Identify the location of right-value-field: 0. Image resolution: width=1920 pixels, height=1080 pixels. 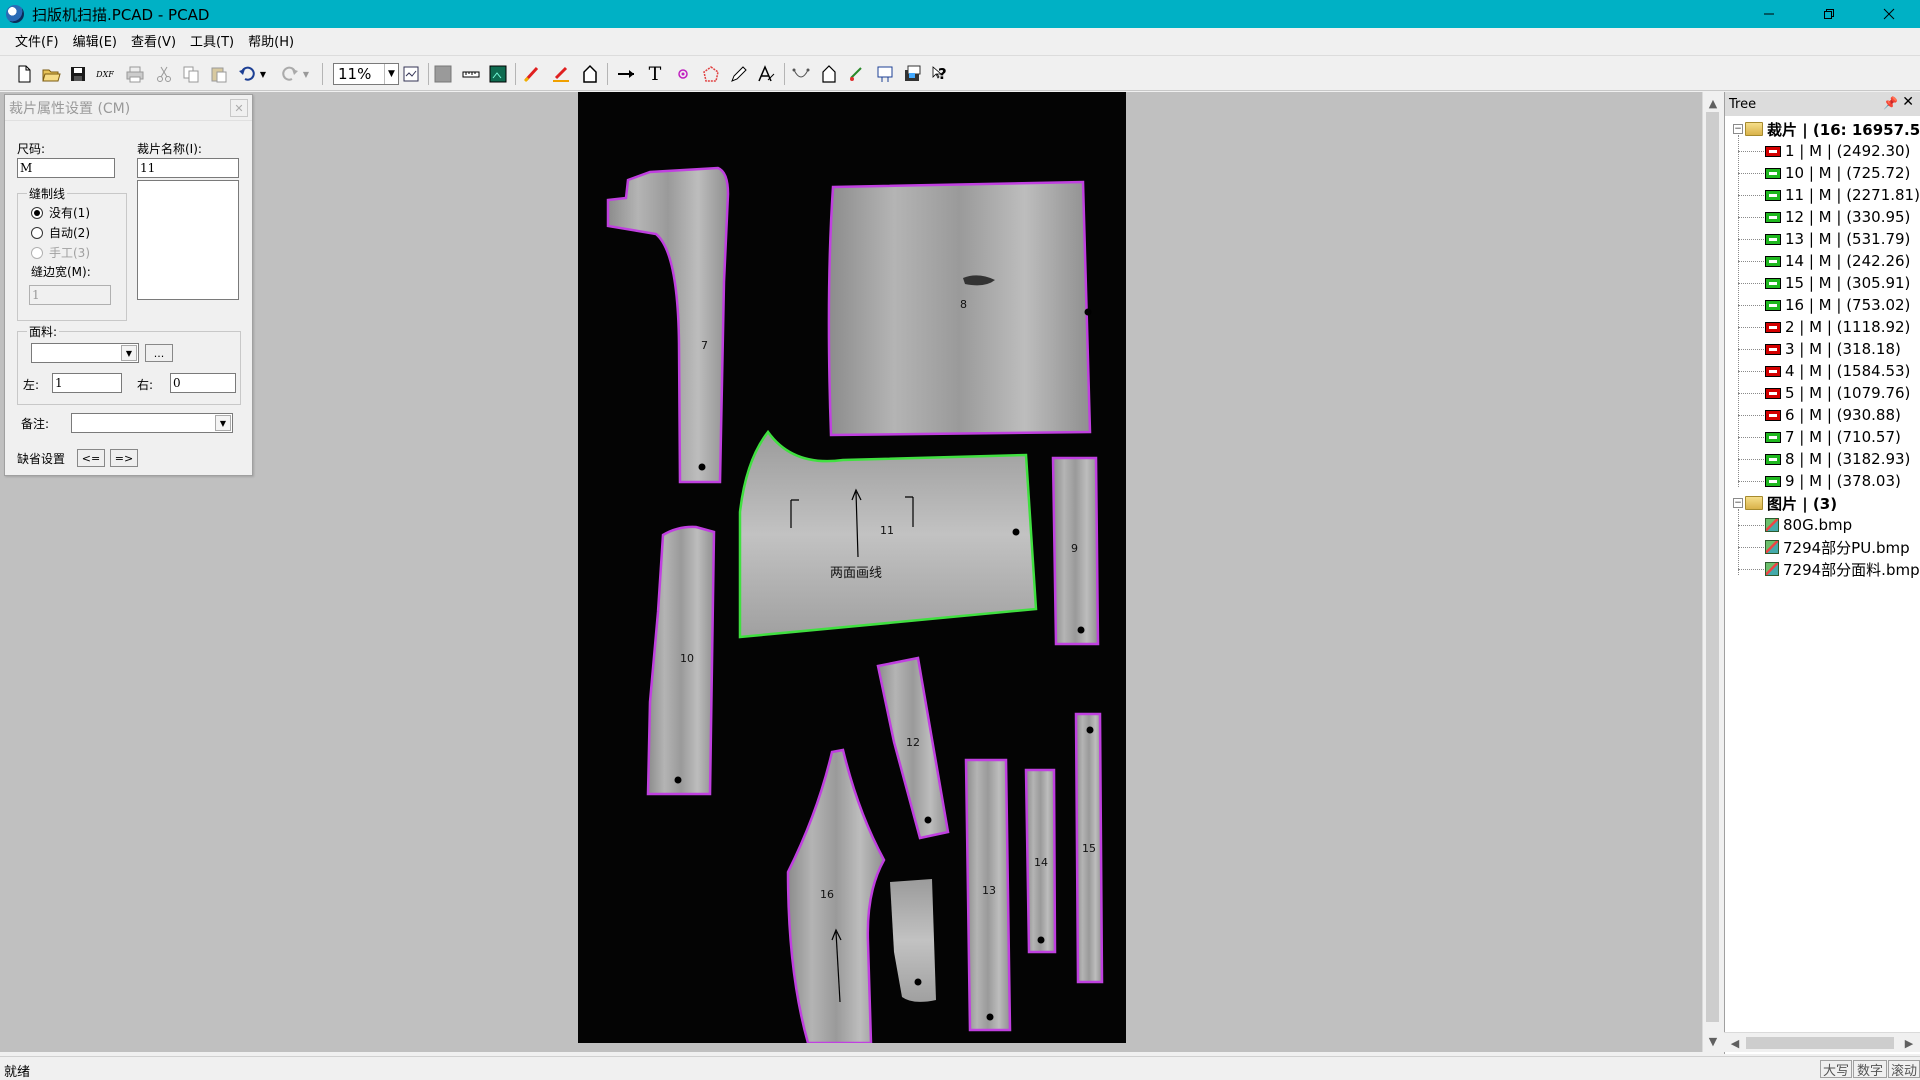
(203, 383).